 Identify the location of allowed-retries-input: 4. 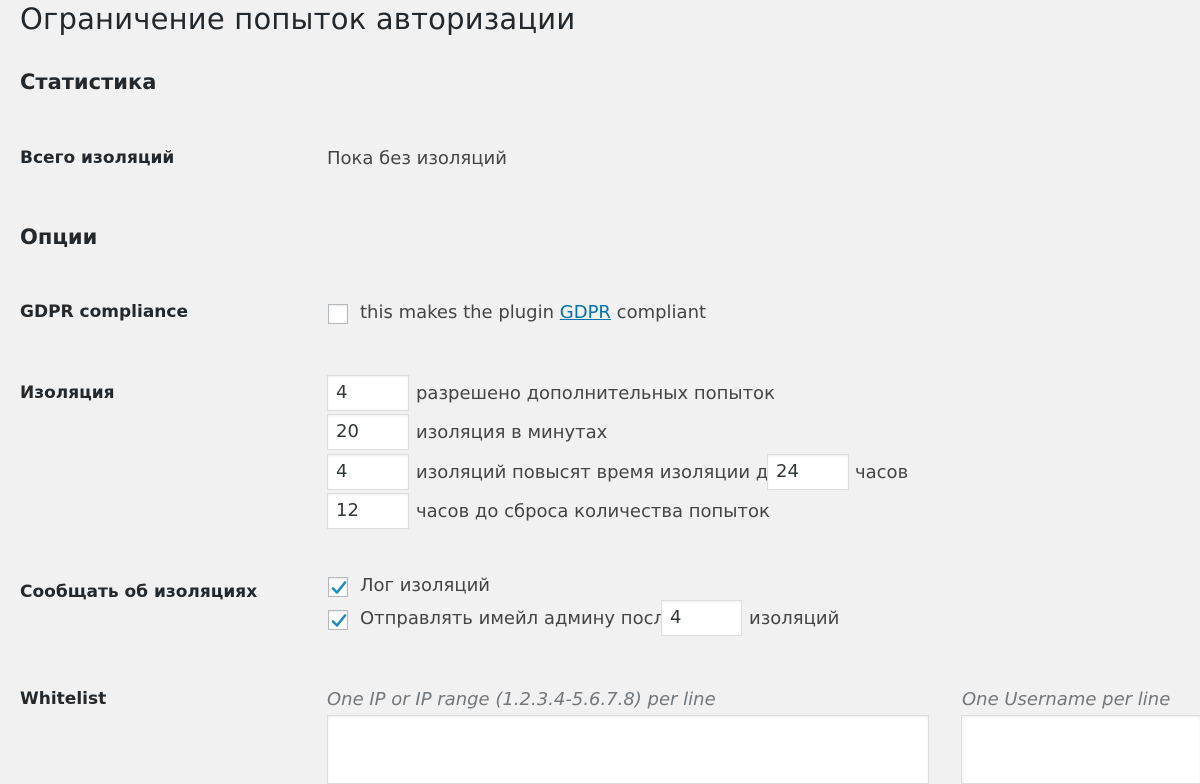
(368, 393).